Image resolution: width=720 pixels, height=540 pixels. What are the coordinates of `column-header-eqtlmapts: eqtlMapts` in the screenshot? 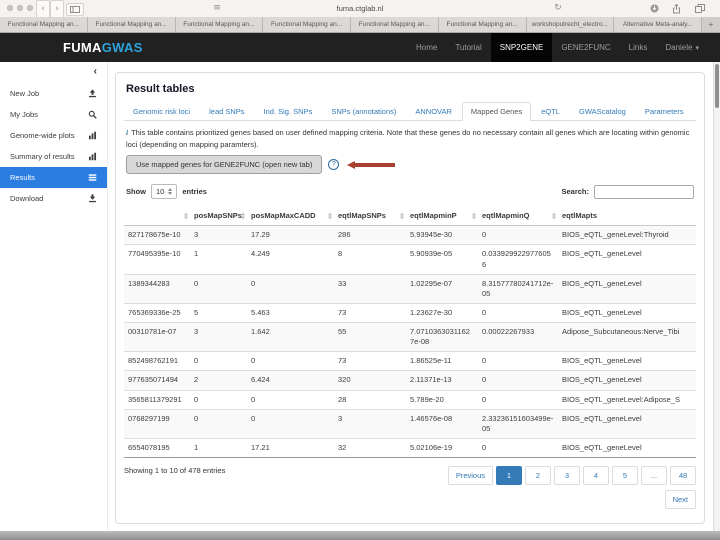 It's located at (627, 217).